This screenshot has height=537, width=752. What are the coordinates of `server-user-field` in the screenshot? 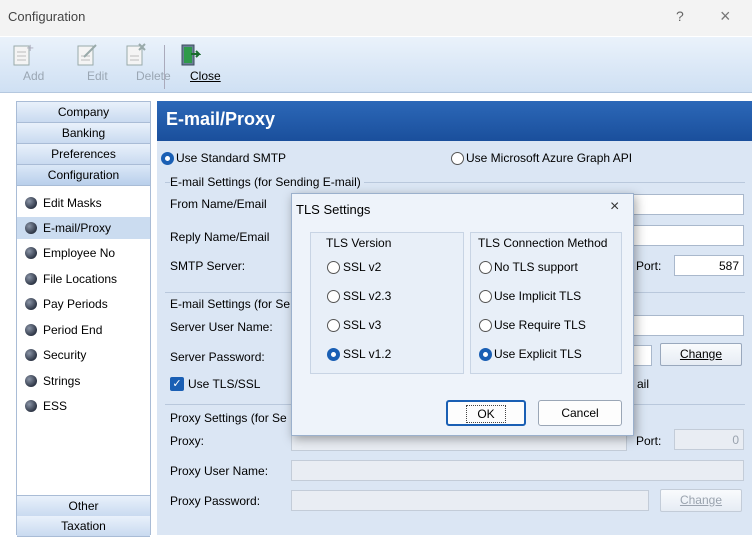 It's located at (688, 325).